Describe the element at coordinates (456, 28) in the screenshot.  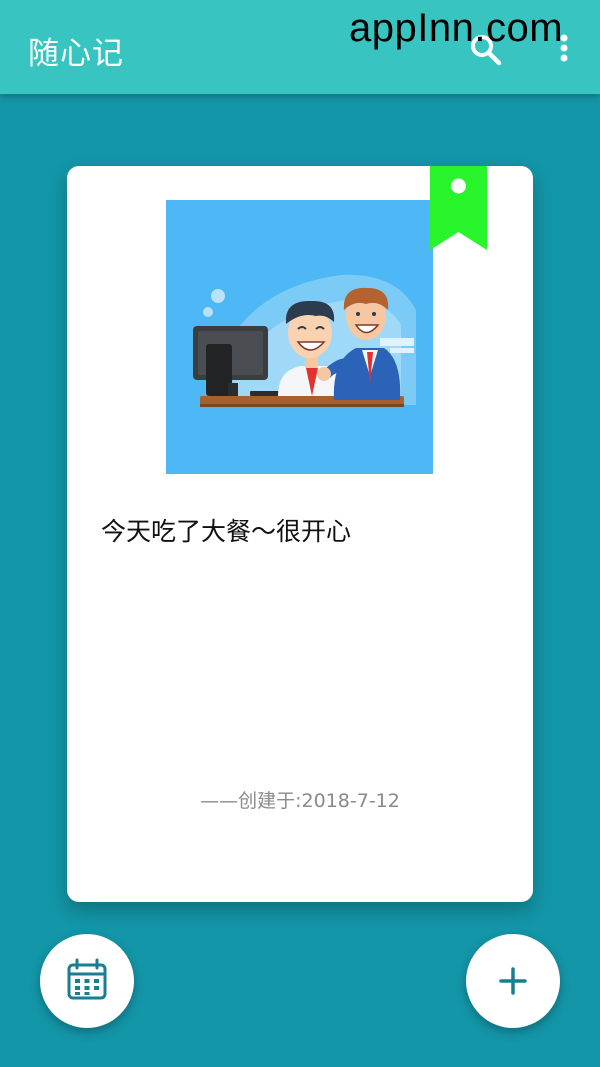
I see `watermark-text: appInn.com` at that location.